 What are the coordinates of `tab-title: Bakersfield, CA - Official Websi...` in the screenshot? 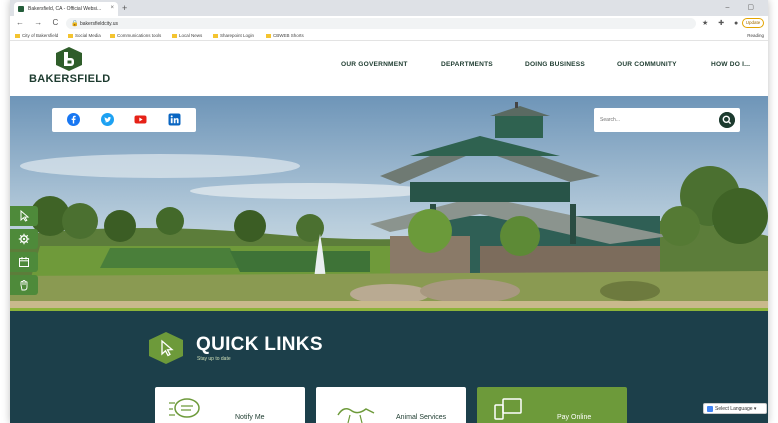 It's located at (65, 9).